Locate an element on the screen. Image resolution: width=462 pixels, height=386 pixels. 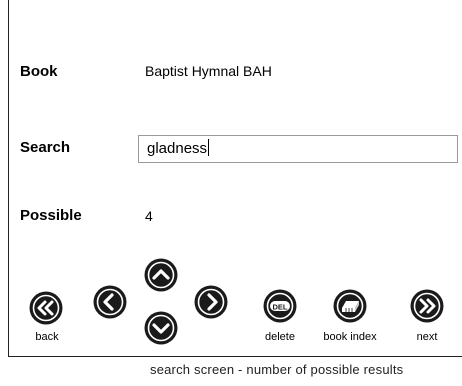
chevron-left-icon is located at coordinates (110, 302).